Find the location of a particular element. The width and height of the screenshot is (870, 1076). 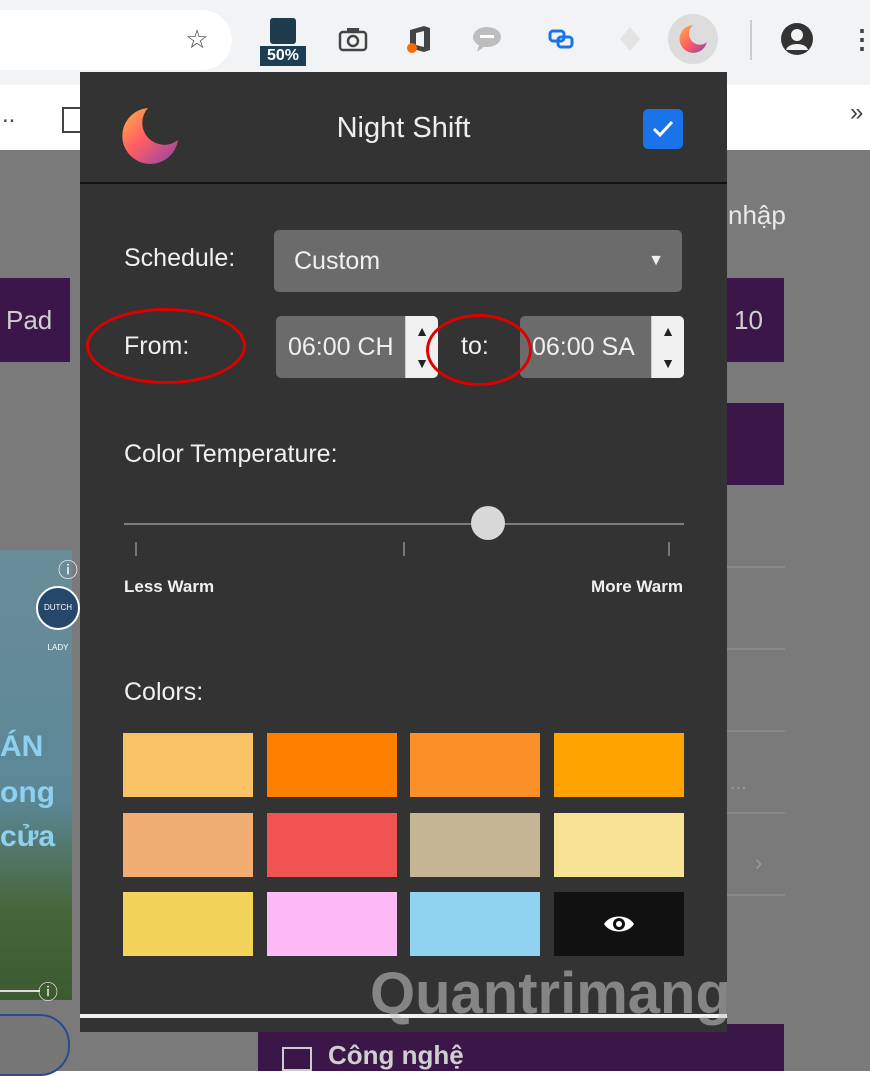

category-button-right-label: 10 is located at coordinates (748, 319).